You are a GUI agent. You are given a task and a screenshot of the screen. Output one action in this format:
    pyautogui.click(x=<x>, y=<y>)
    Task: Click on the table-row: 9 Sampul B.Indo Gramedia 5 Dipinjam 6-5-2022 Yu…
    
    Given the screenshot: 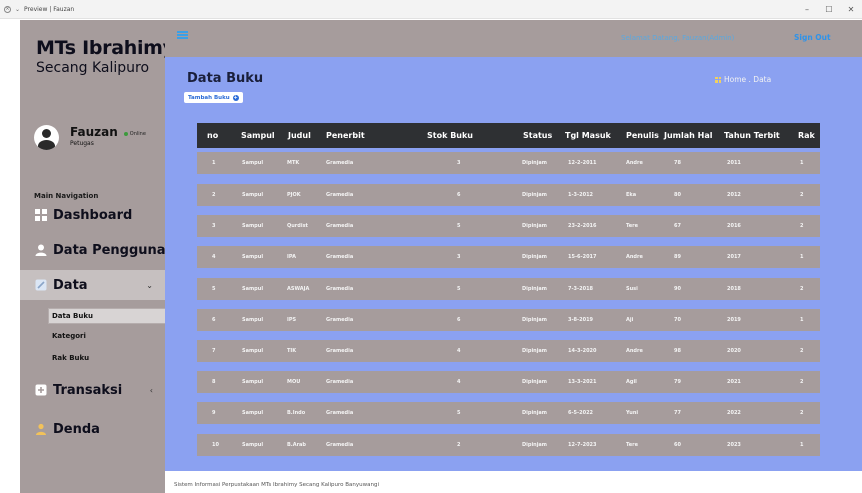 What is the action you would take?
    pyautogui.click(x=508, y=413)
    